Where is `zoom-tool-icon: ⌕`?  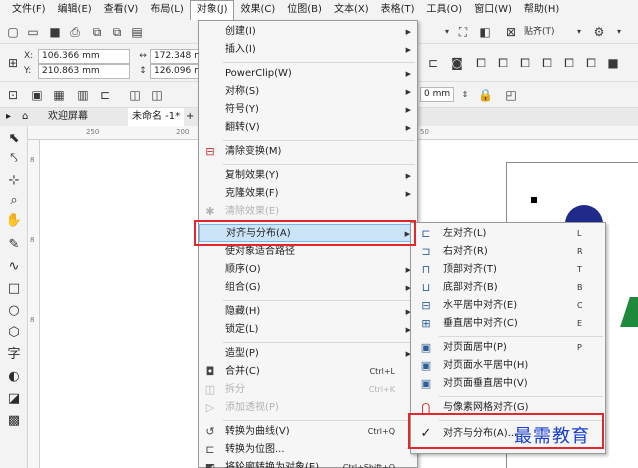 zoom-tool-icon: ⌕ is located at coordinates (14, 201).